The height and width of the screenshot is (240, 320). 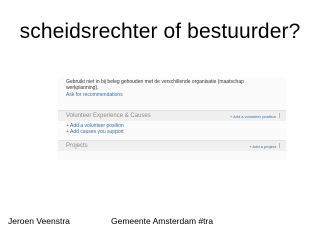 What do you see at coordinates (39, 221) in the screenshot?
I see `footer-author: Jeroen Veenstra` at bounding box center [39, 221].